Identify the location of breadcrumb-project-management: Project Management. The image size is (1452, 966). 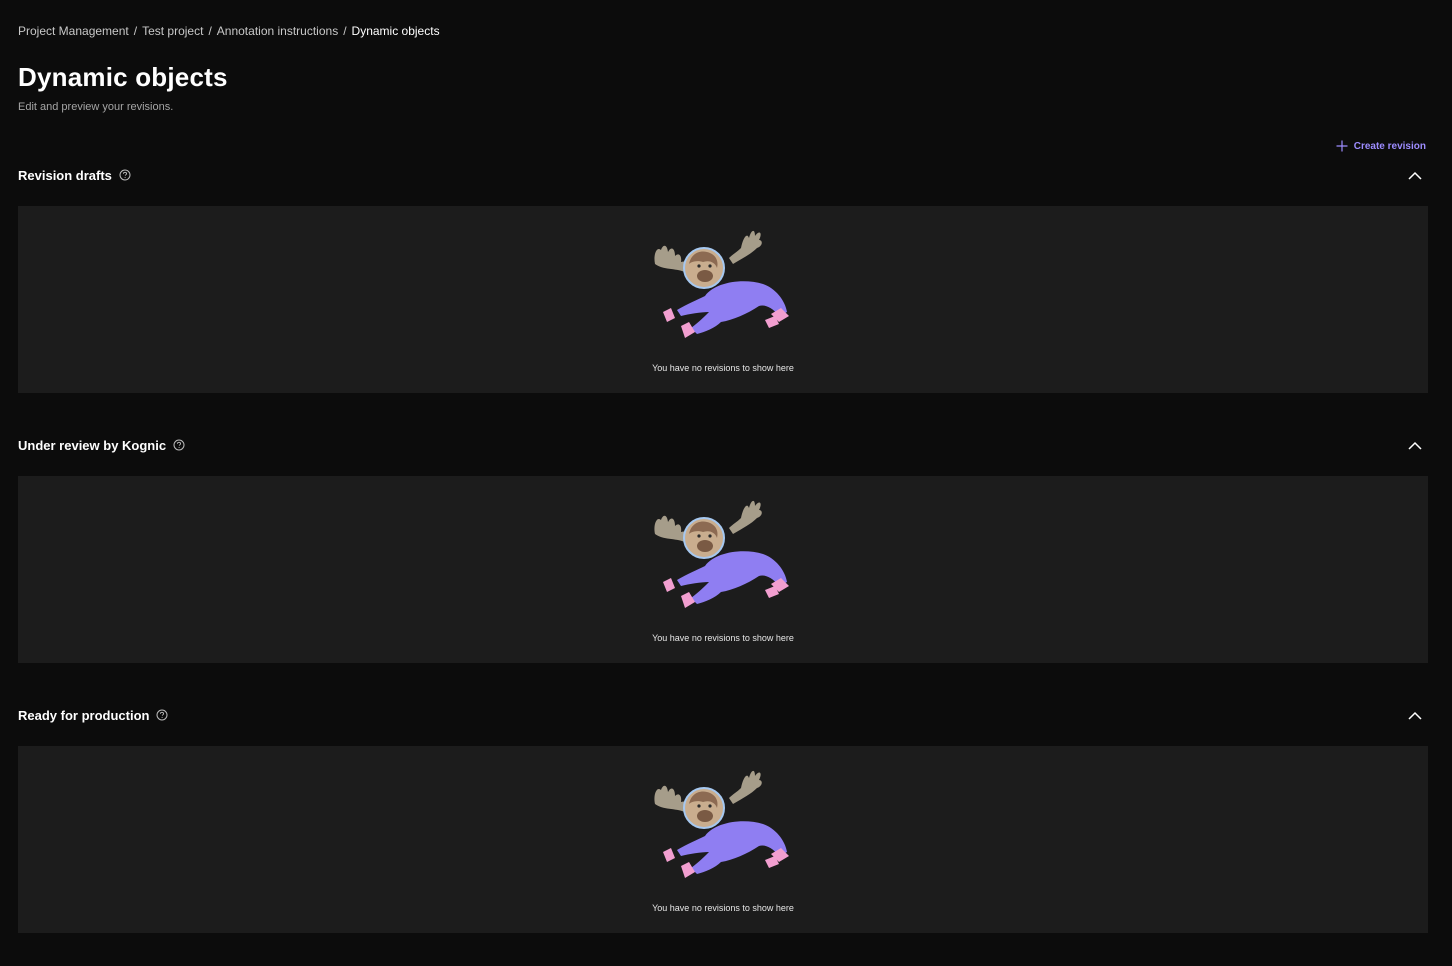
(73, 31).